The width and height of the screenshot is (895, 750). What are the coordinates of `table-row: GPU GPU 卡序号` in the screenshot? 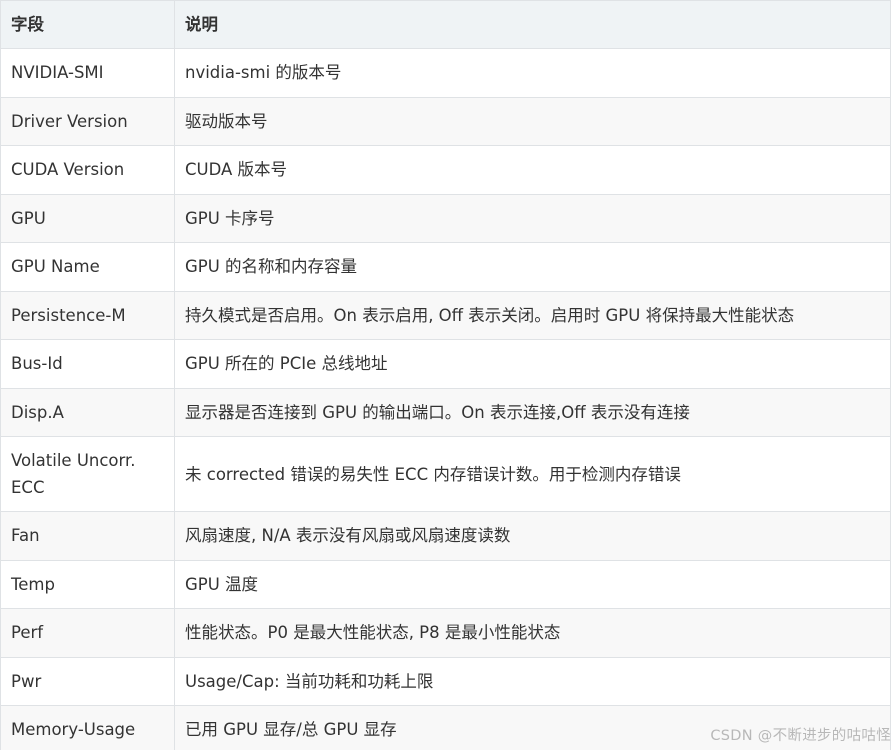 It's located at (445, 218).